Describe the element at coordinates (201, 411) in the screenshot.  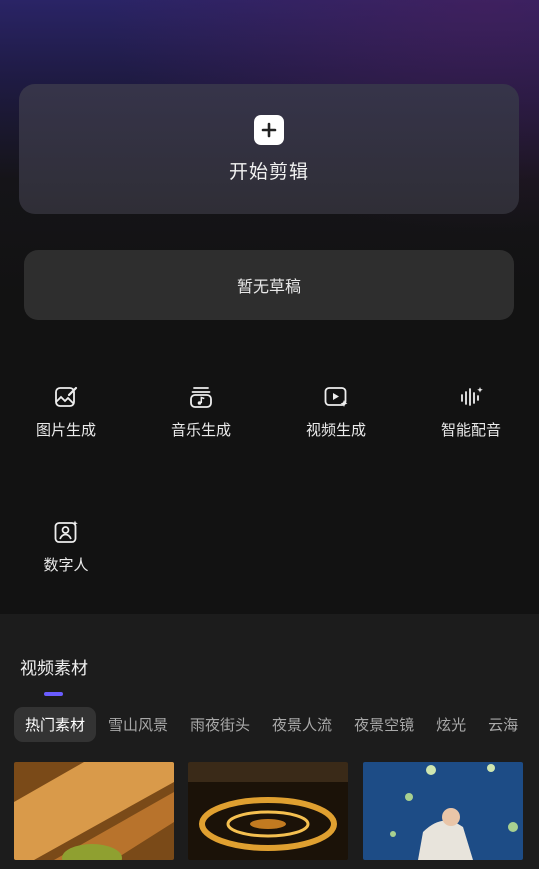
I see `tool-music-generation: 音乐生成` at that location.